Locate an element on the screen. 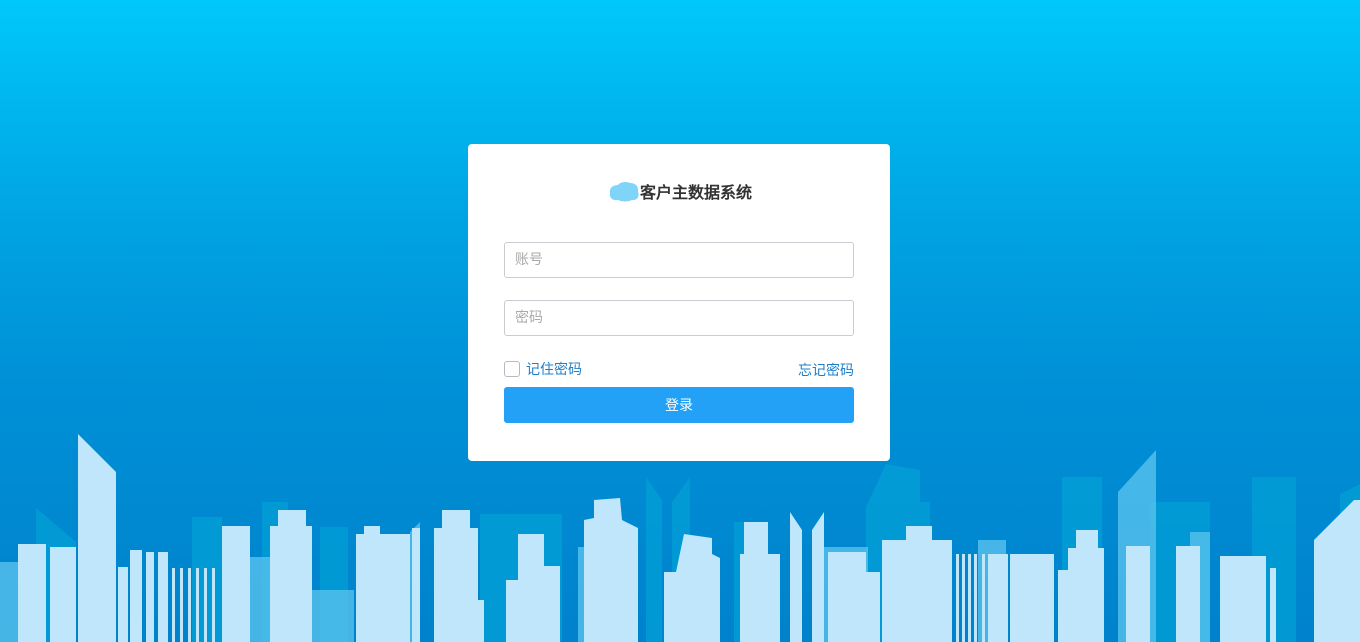  login-button: 登录 is located at coordinates (679, 405).